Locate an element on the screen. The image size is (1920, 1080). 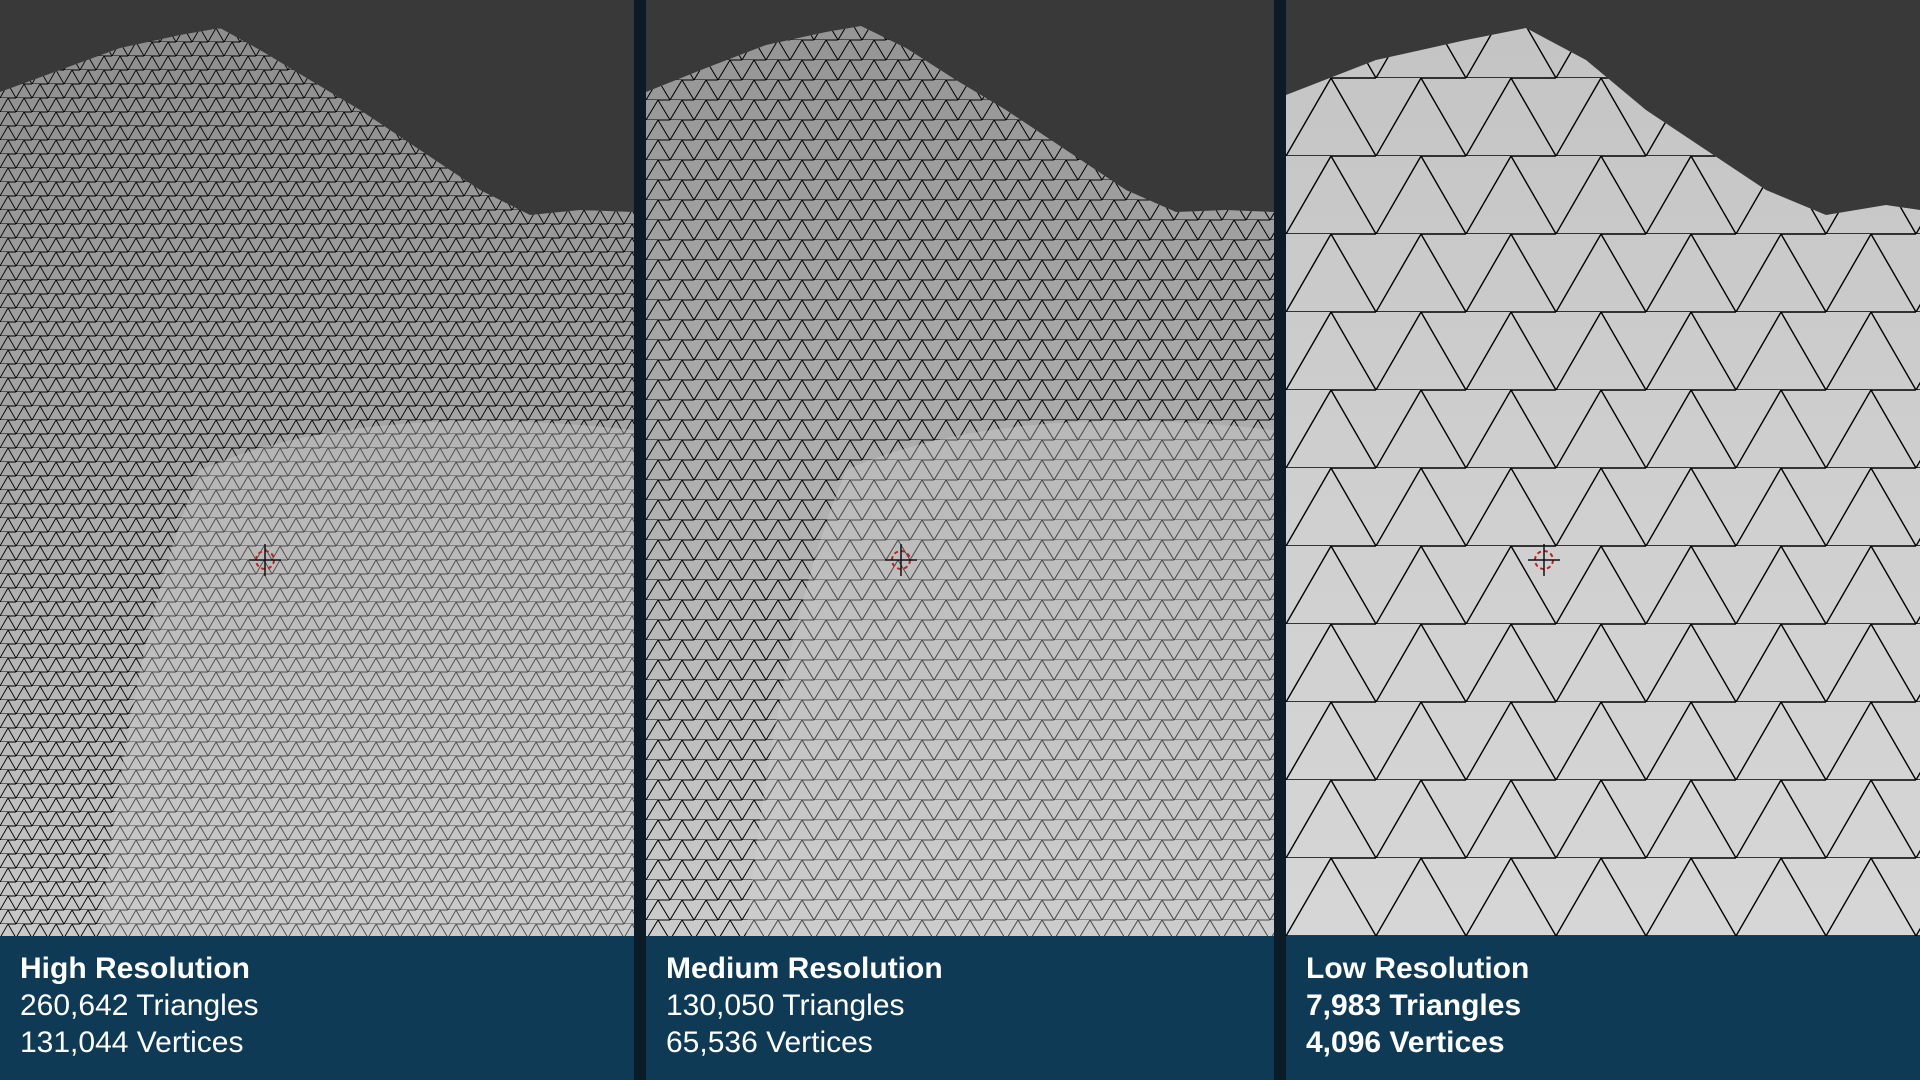
vertex-count: 65,536 Vertices is located at coordinates (769, 1042).